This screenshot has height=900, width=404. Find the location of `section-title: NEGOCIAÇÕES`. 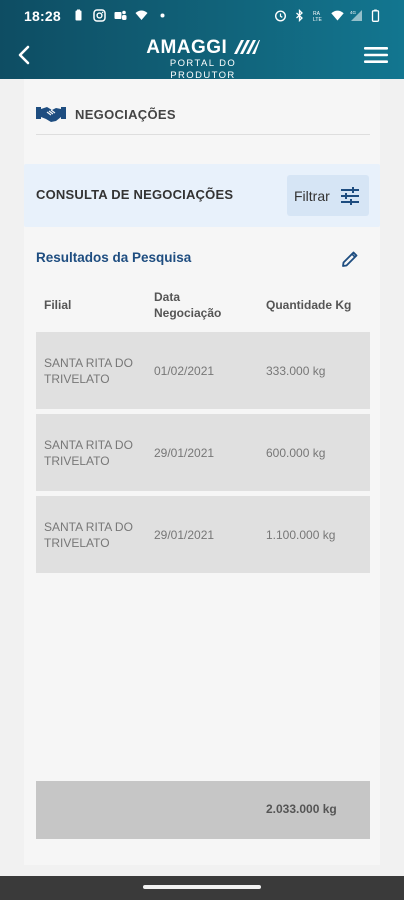

section-title: NEGOCIAÇÕES is located at coordinates (125, 114).